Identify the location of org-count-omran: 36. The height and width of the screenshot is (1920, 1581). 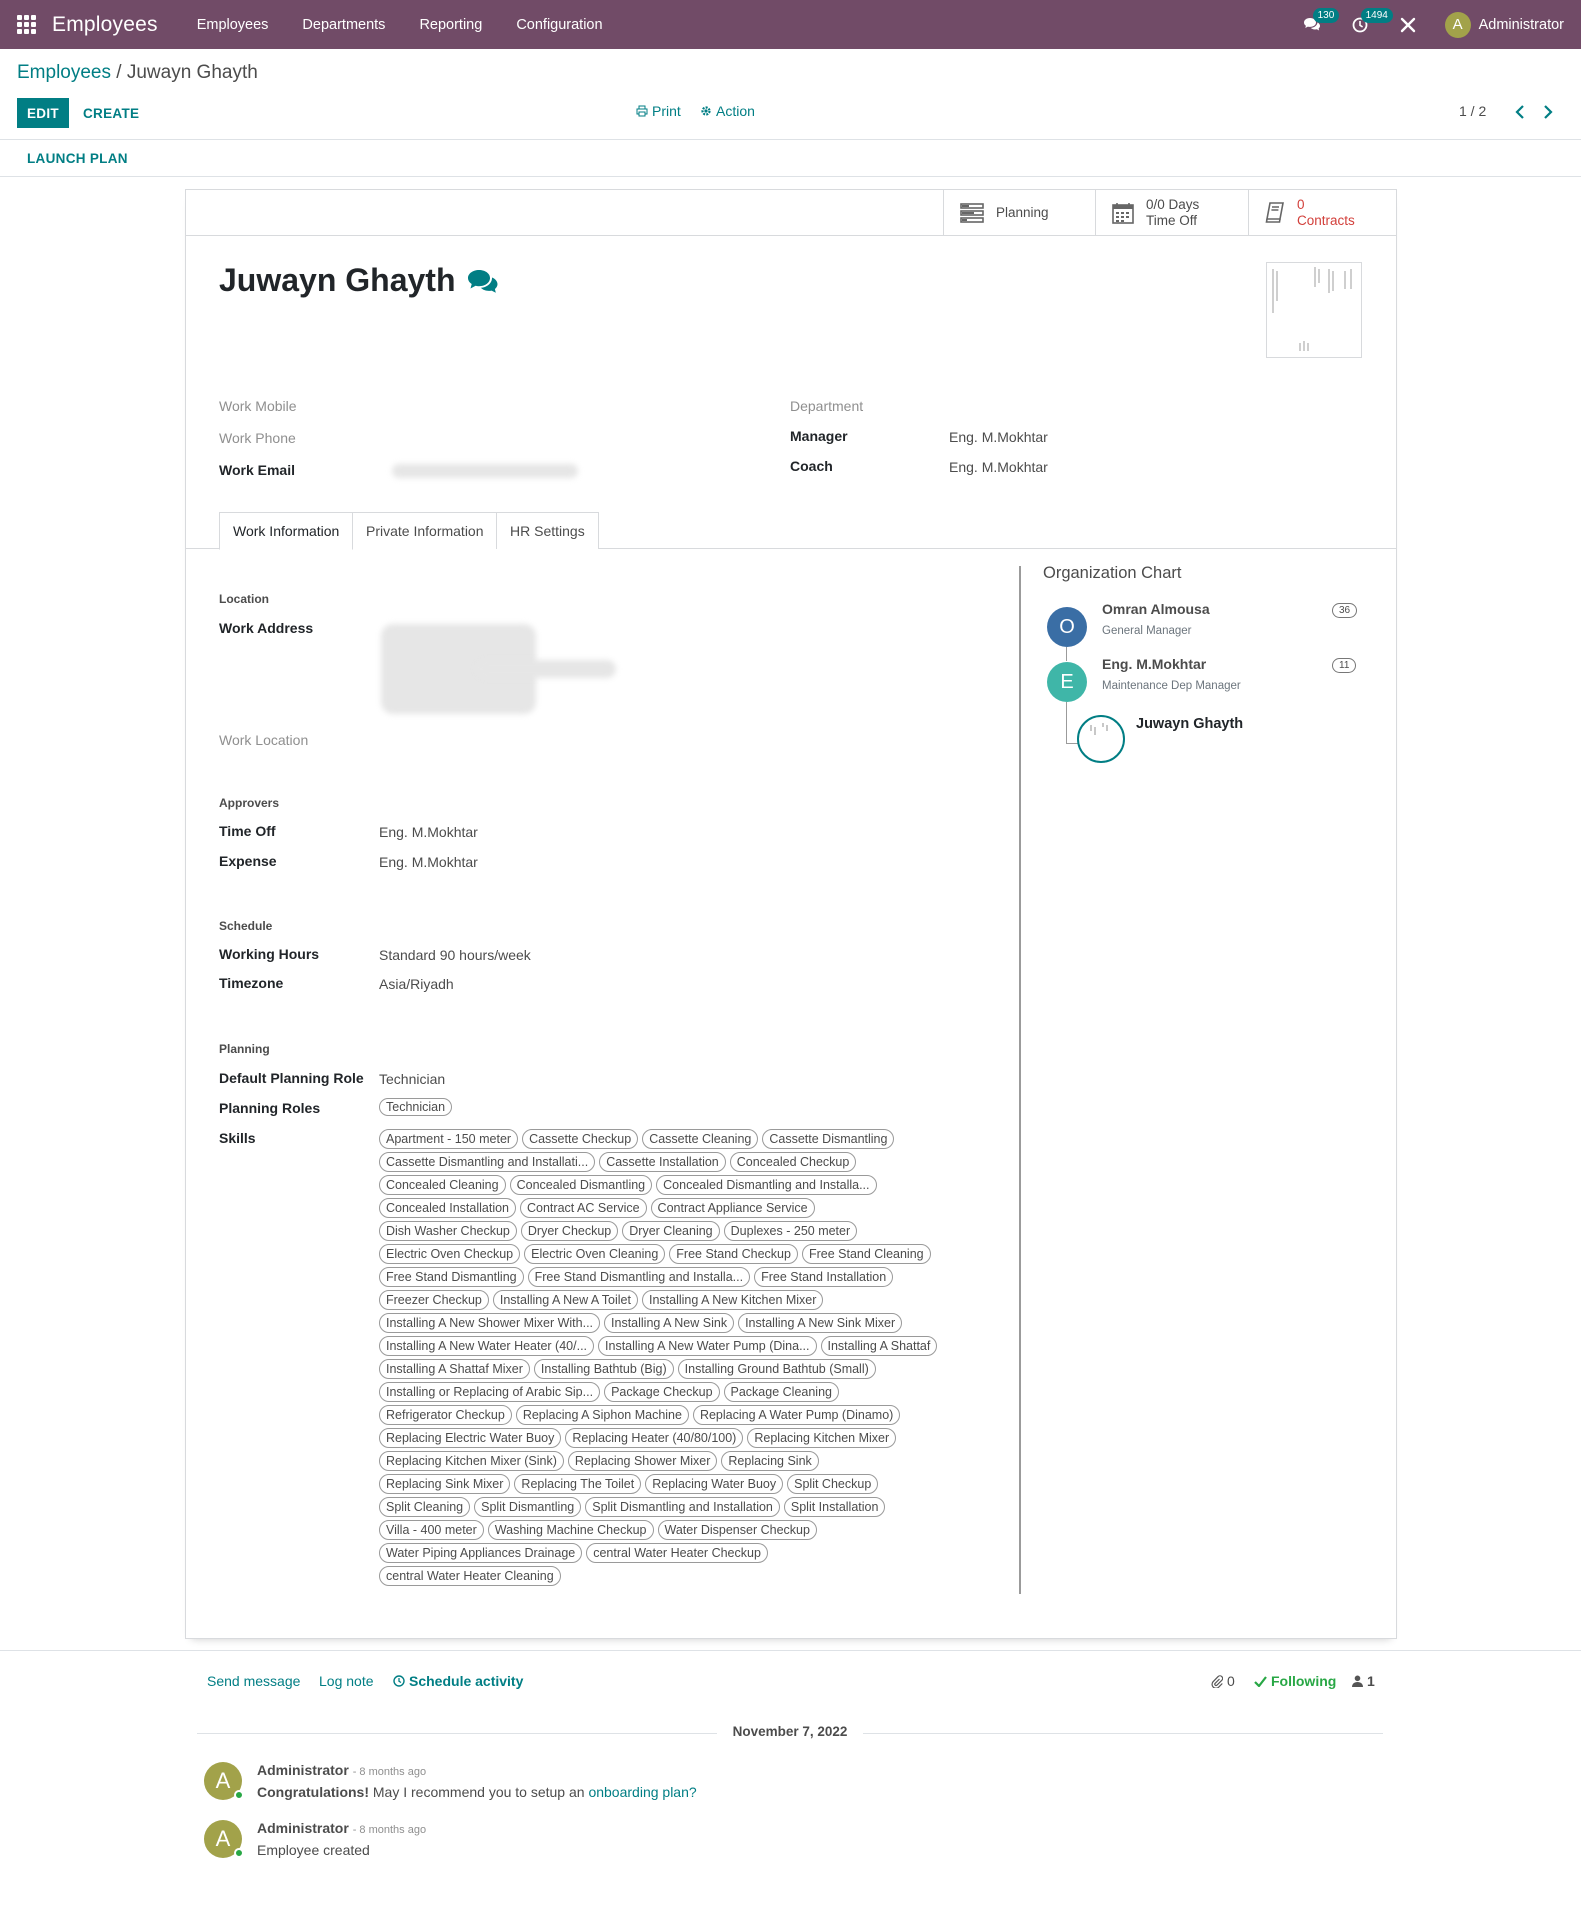
(1345, 610).